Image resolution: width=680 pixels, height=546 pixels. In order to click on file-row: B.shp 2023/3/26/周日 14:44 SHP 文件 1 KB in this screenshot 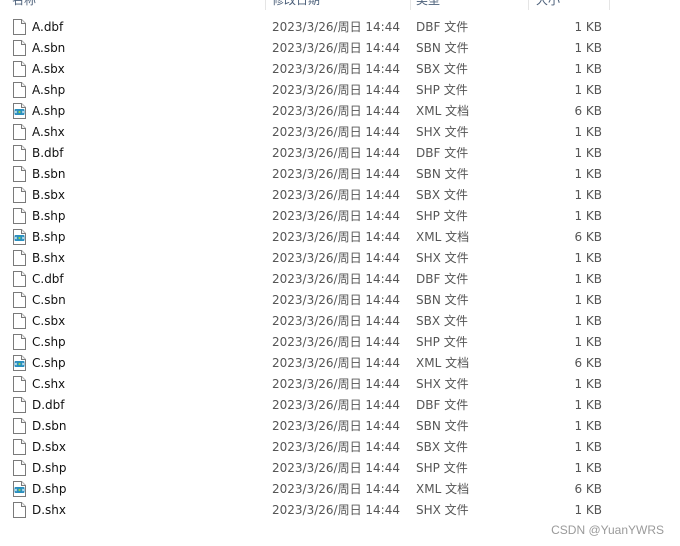, I will do `click(305, 216)`.